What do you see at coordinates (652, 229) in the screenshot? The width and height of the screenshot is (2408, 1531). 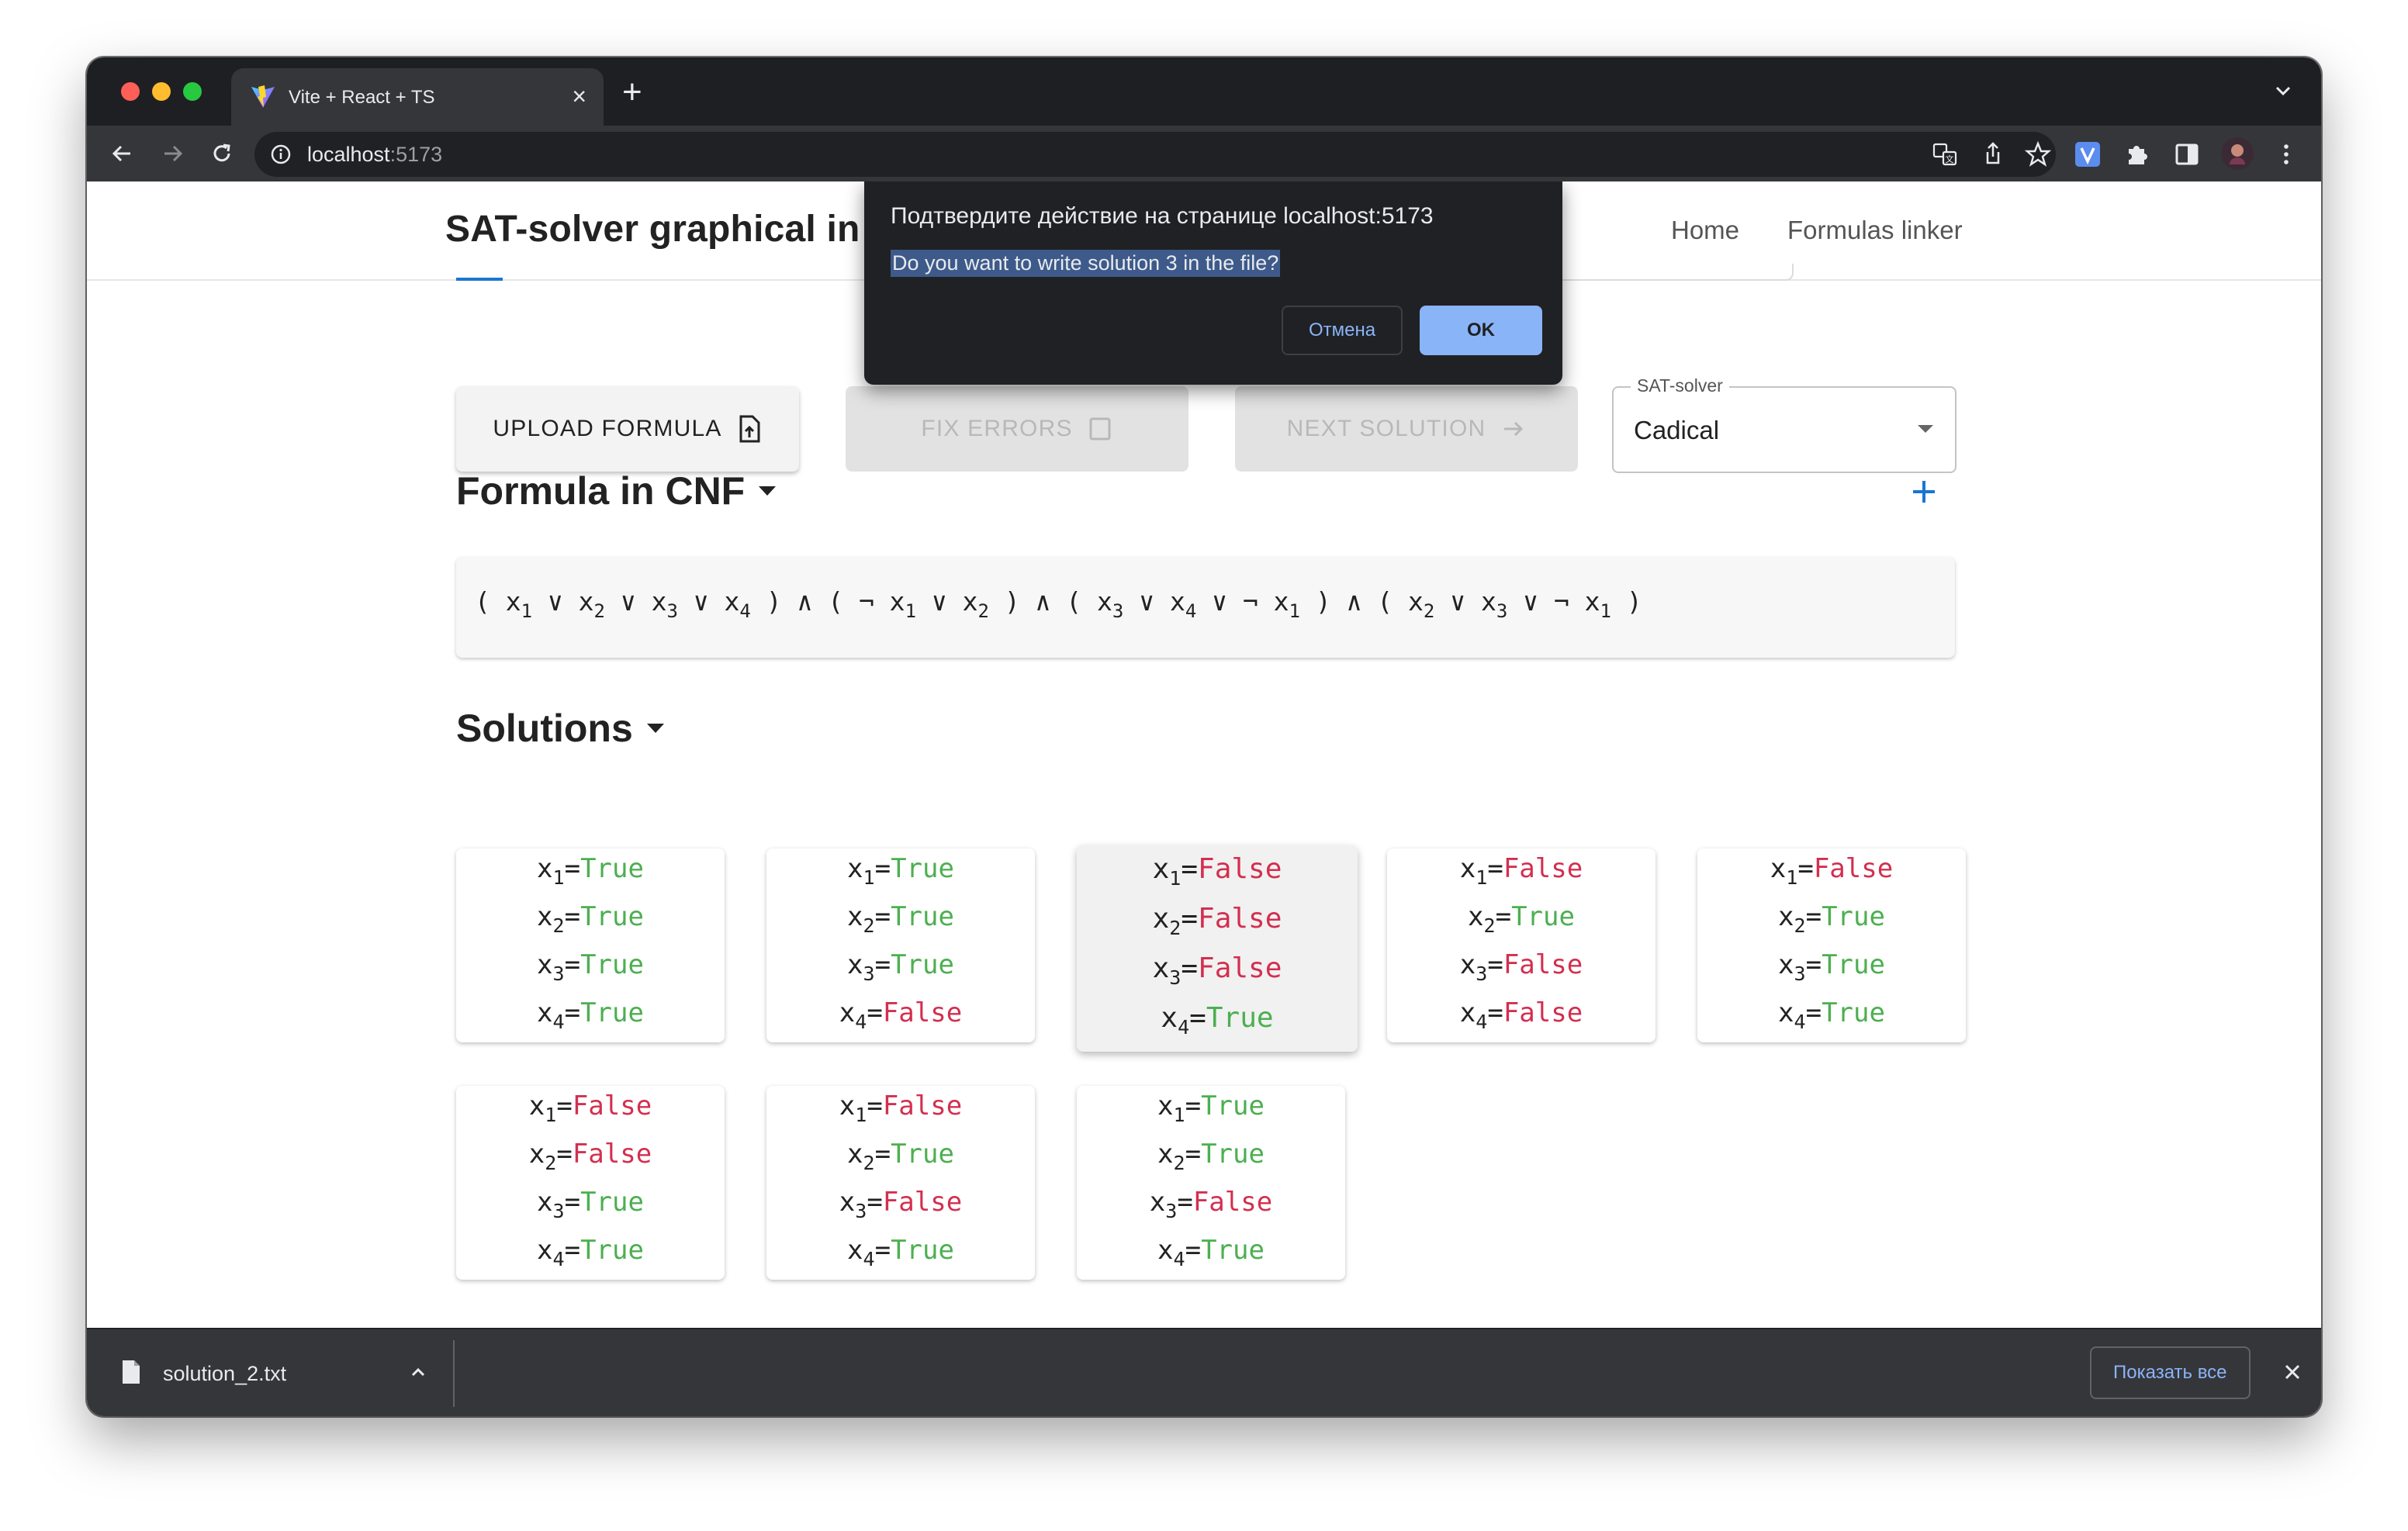 I see `app-title: SAT-solver graphical in` at bounding box center [652, 229].